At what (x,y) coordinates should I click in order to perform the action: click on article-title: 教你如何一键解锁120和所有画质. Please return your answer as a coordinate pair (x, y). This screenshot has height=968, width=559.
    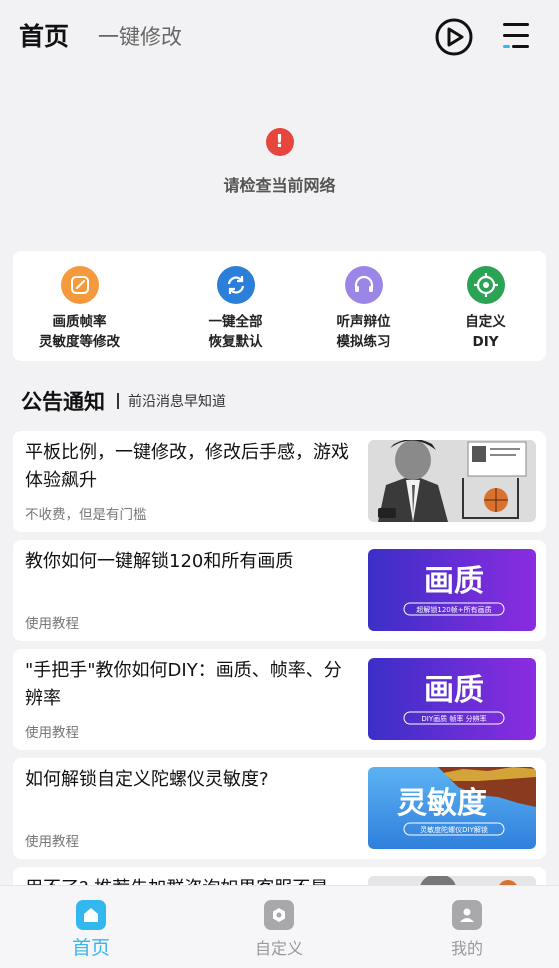
    Looking at the image, I should click on (159, 561).